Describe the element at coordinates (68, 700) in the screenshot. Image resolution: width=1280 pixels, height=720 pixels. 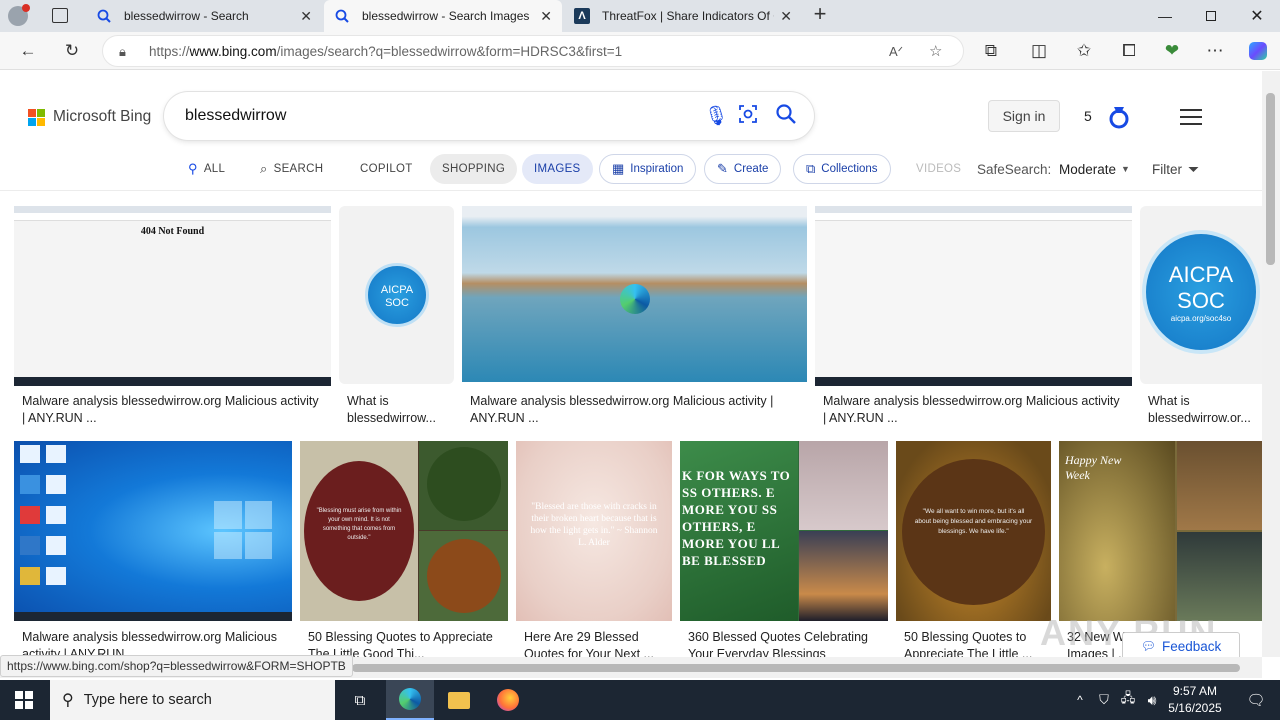
I see `search-icon: ⚲` at that location.